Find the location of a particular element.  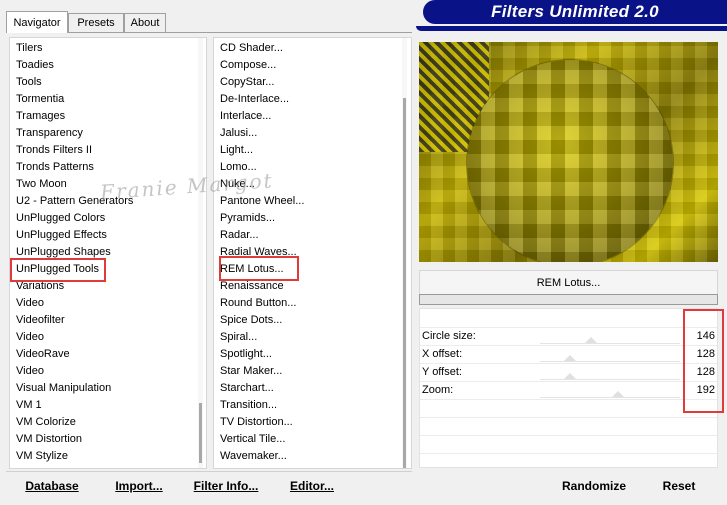

category-list-item: UnPlugged Colors is located at coordinates (60, 218).